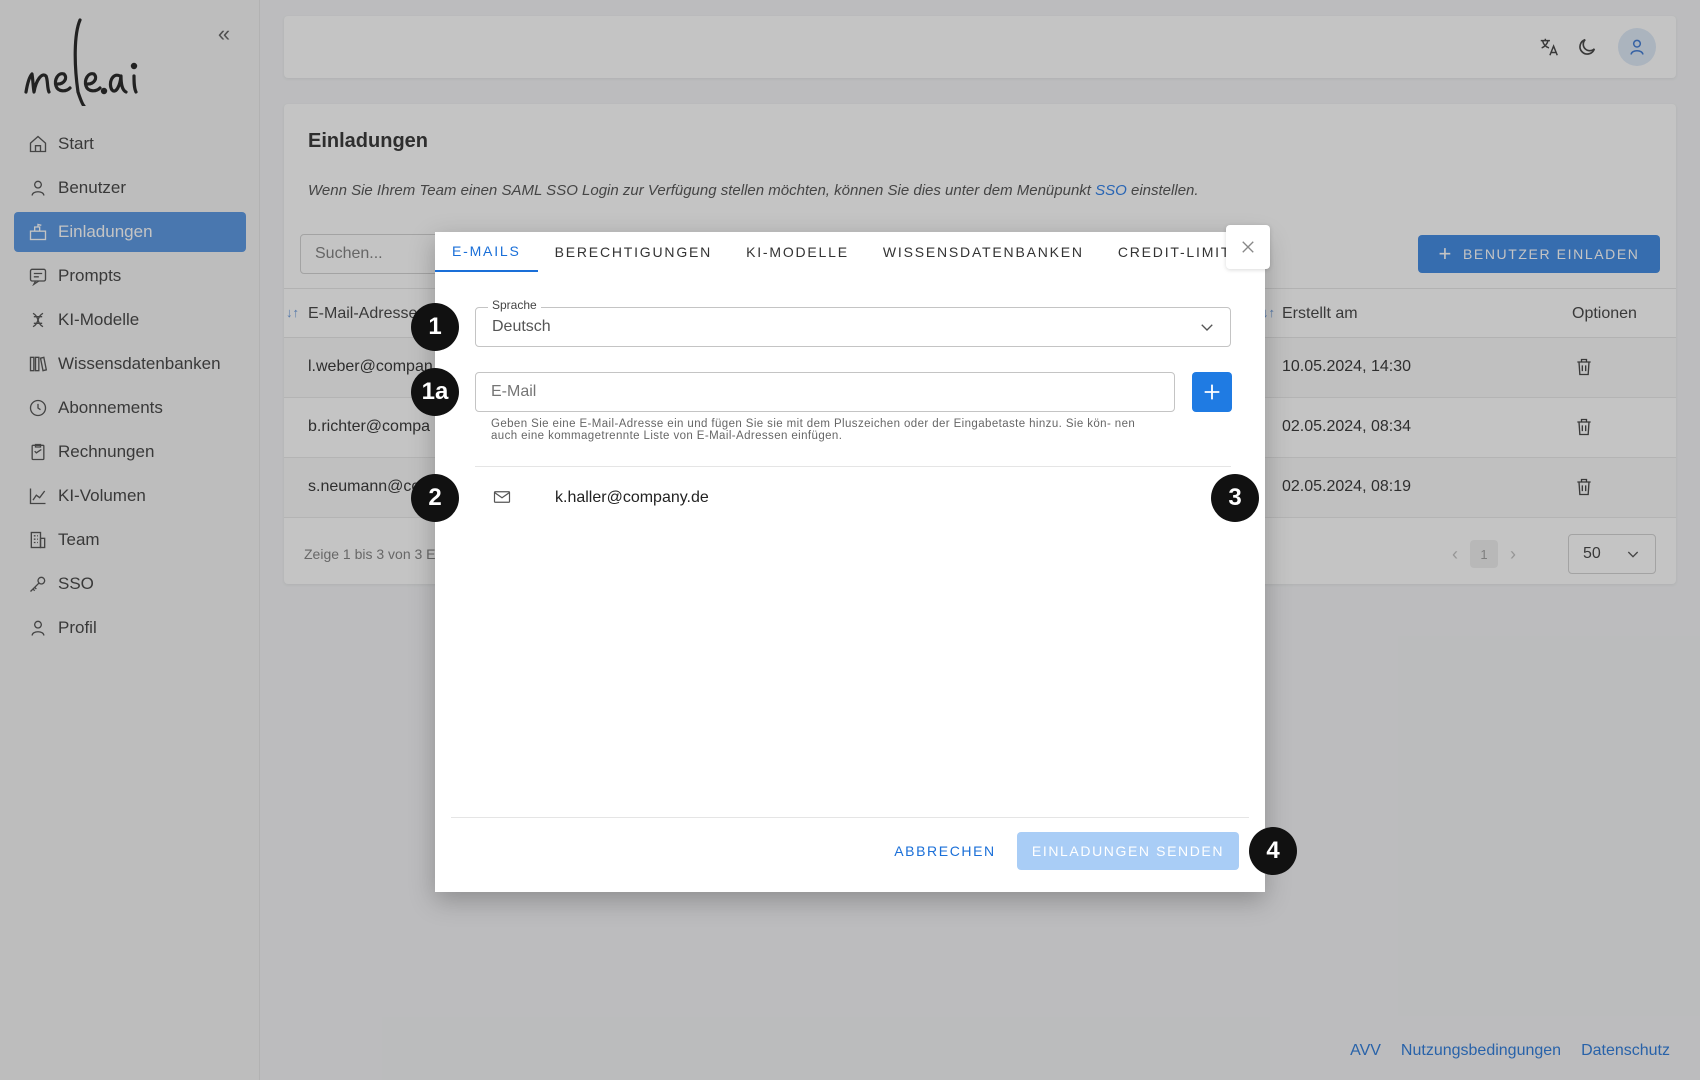 This screenshot has height=1080, width=1700. What do you see at coordinates (1128, 851) in the screenshot?
I see `send-invitations-button: EINLADUNGEN SENDEN` at bounding box center [1128, 851].